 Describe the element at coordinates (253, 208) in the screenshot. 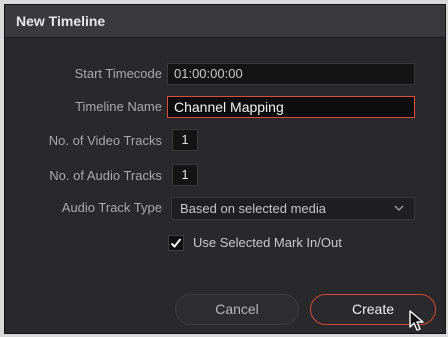

I see `audio-track-type-value: Based on selected media` at that location.